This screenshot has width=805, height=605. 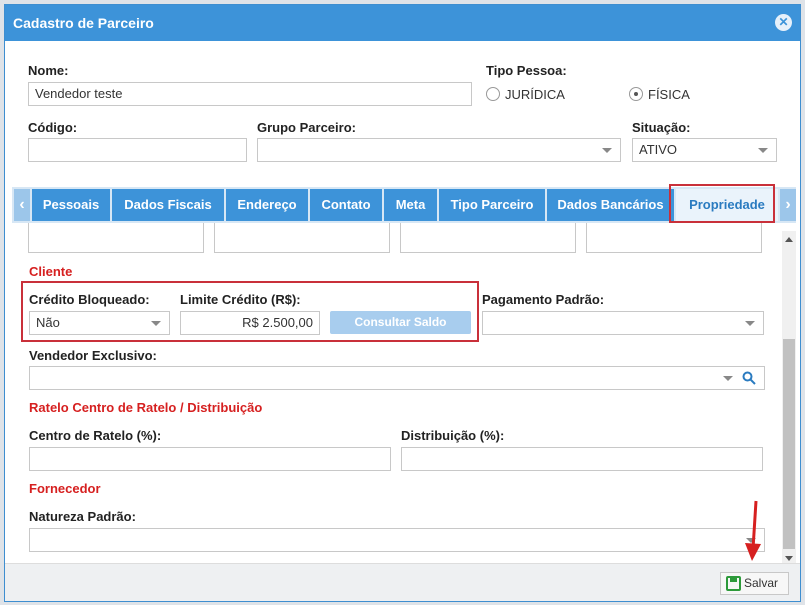 I want to click on cliente-section-title: Cliente, so click(x=51, y=271).